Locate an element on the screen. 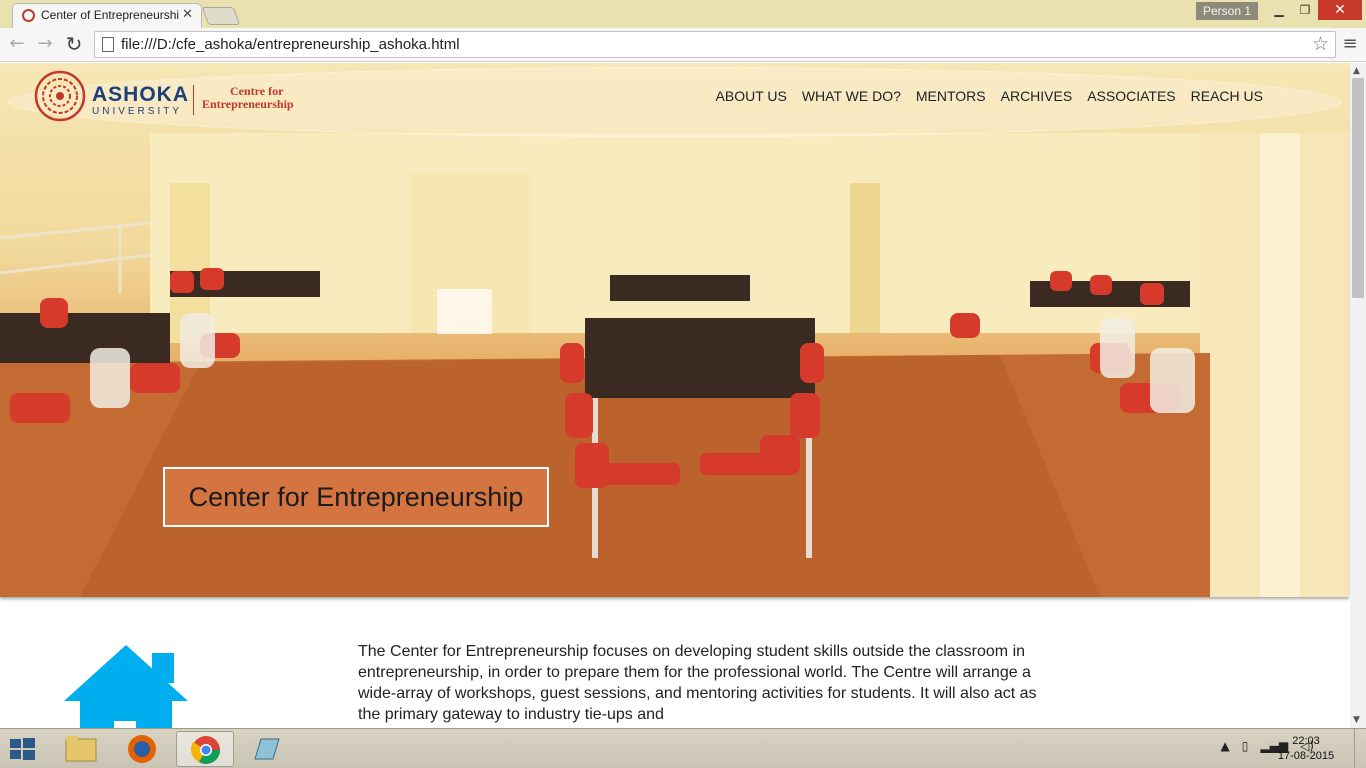  forward-button: → is located at coordinates (45, 44).